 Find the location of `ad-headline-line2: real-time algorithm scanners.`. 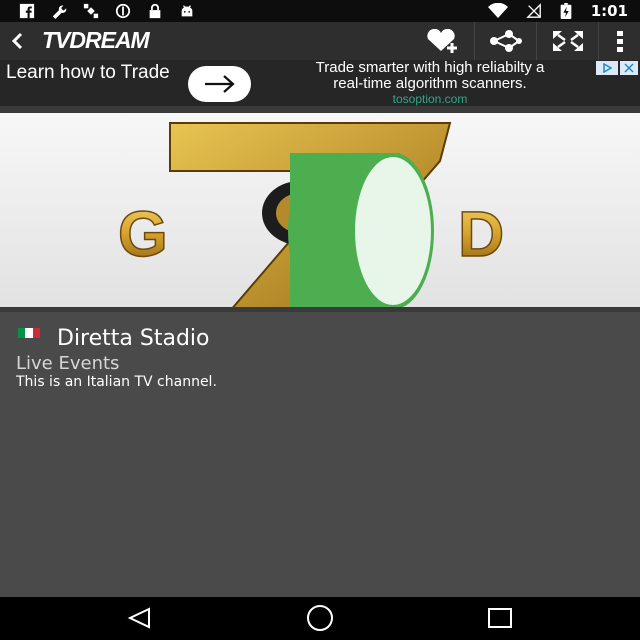

ad-headline-line2: real-time algorithm scanners. is located at coordinates (430, 83).